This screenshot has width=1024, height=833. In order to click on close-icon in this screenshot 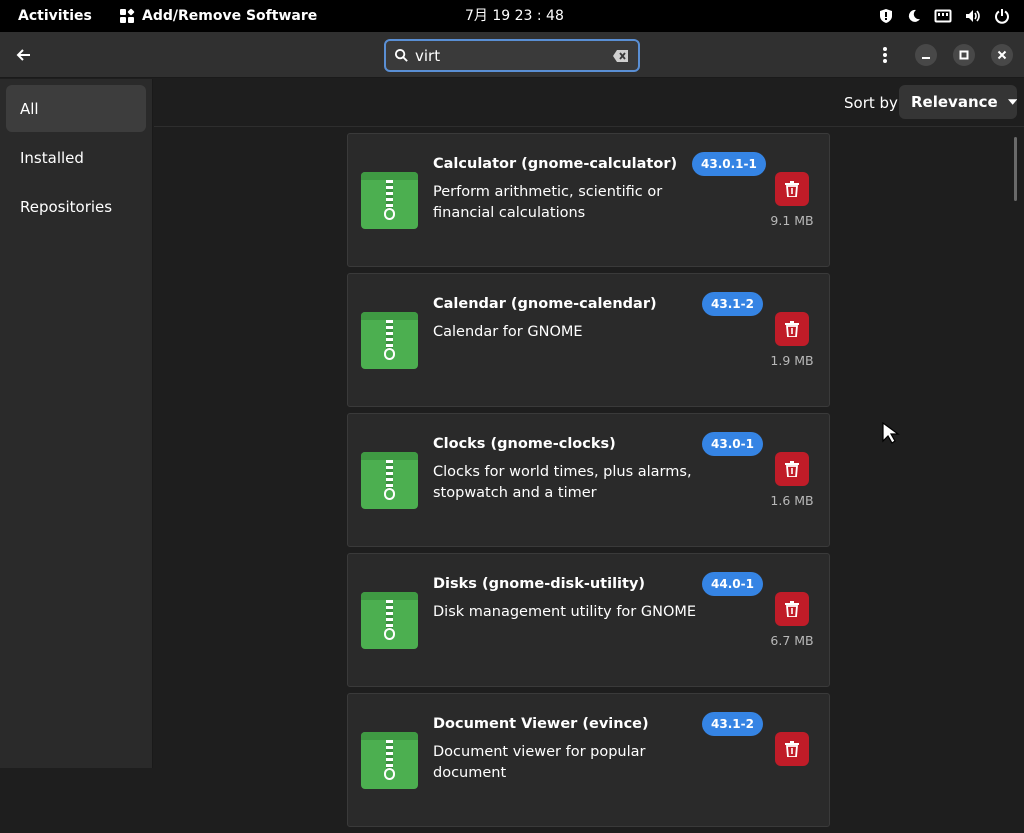, I will do `click(1002, 55)`.